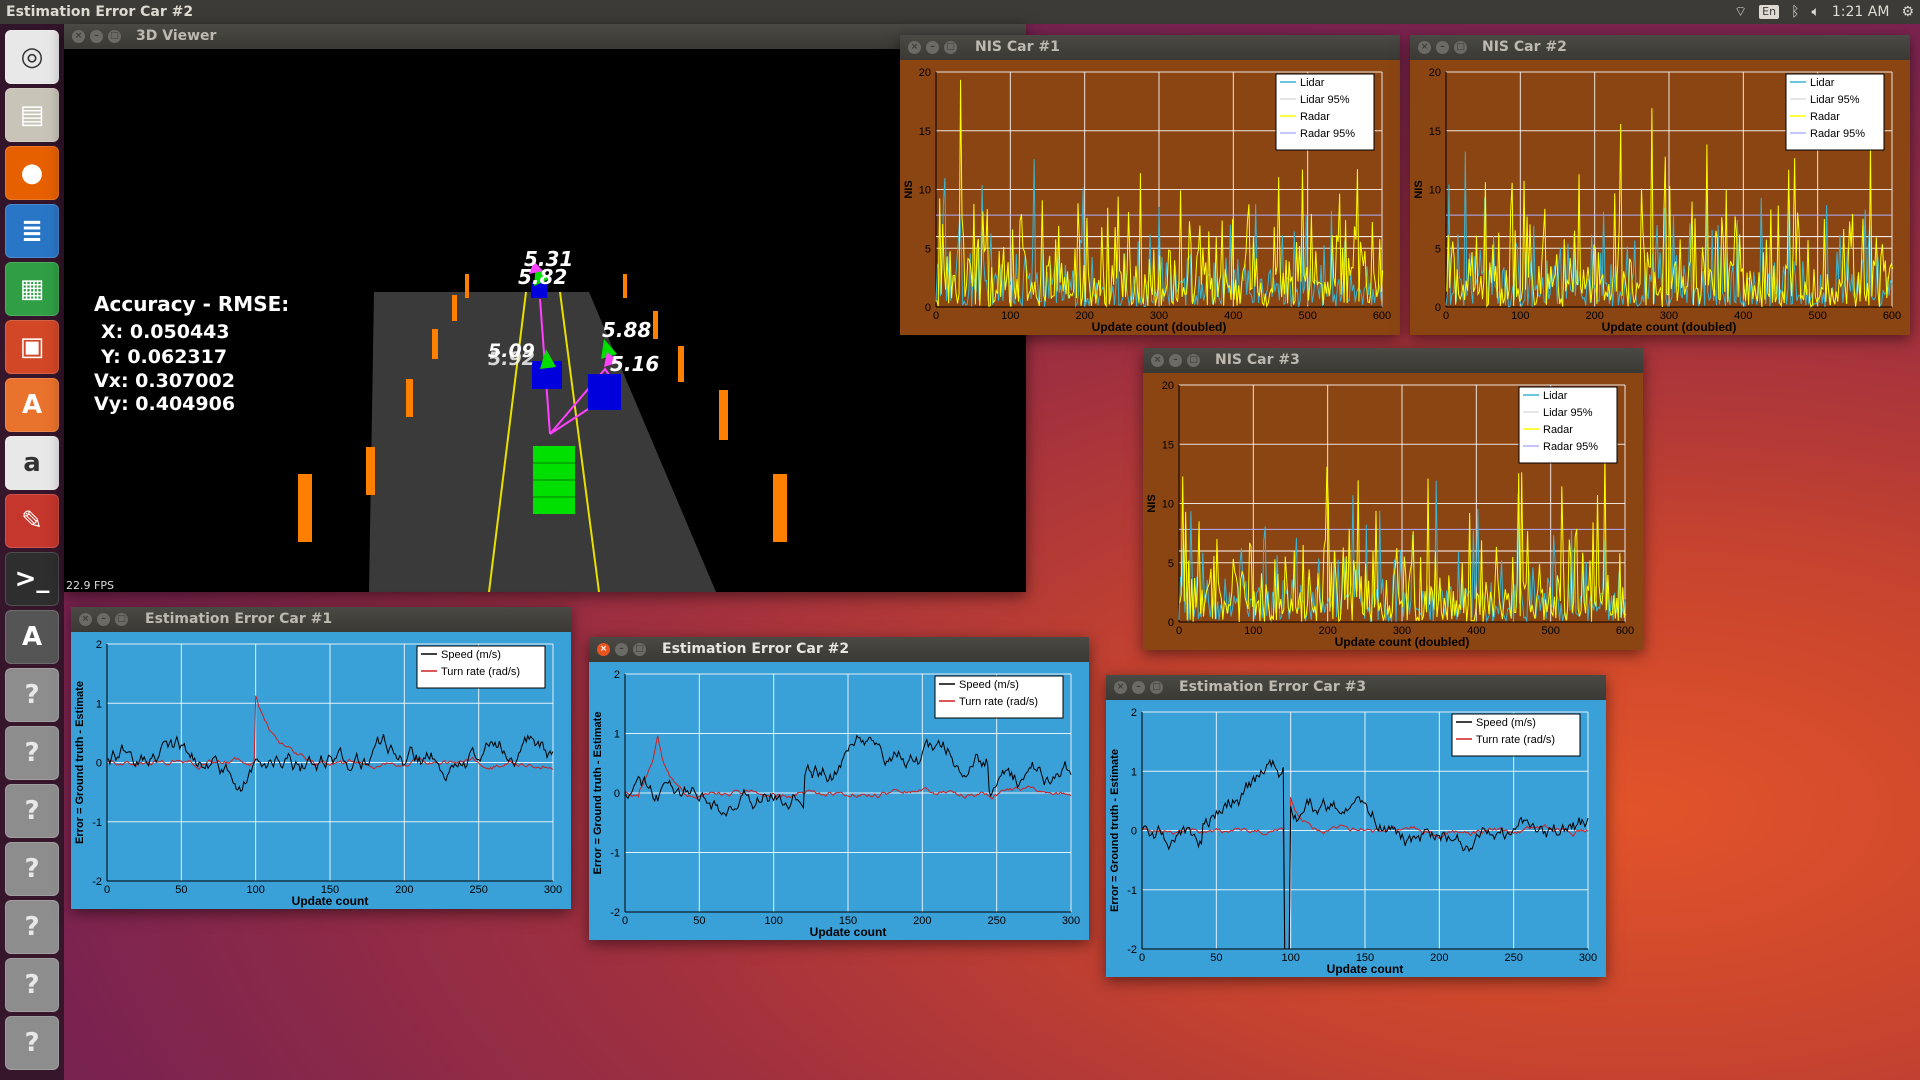 The width and height of the screenshot is (1920, 1080). Describe the element at coordinates (100, 12) in the screenshot. I see `active-window-title: Estimation Error Car #2` at that location.